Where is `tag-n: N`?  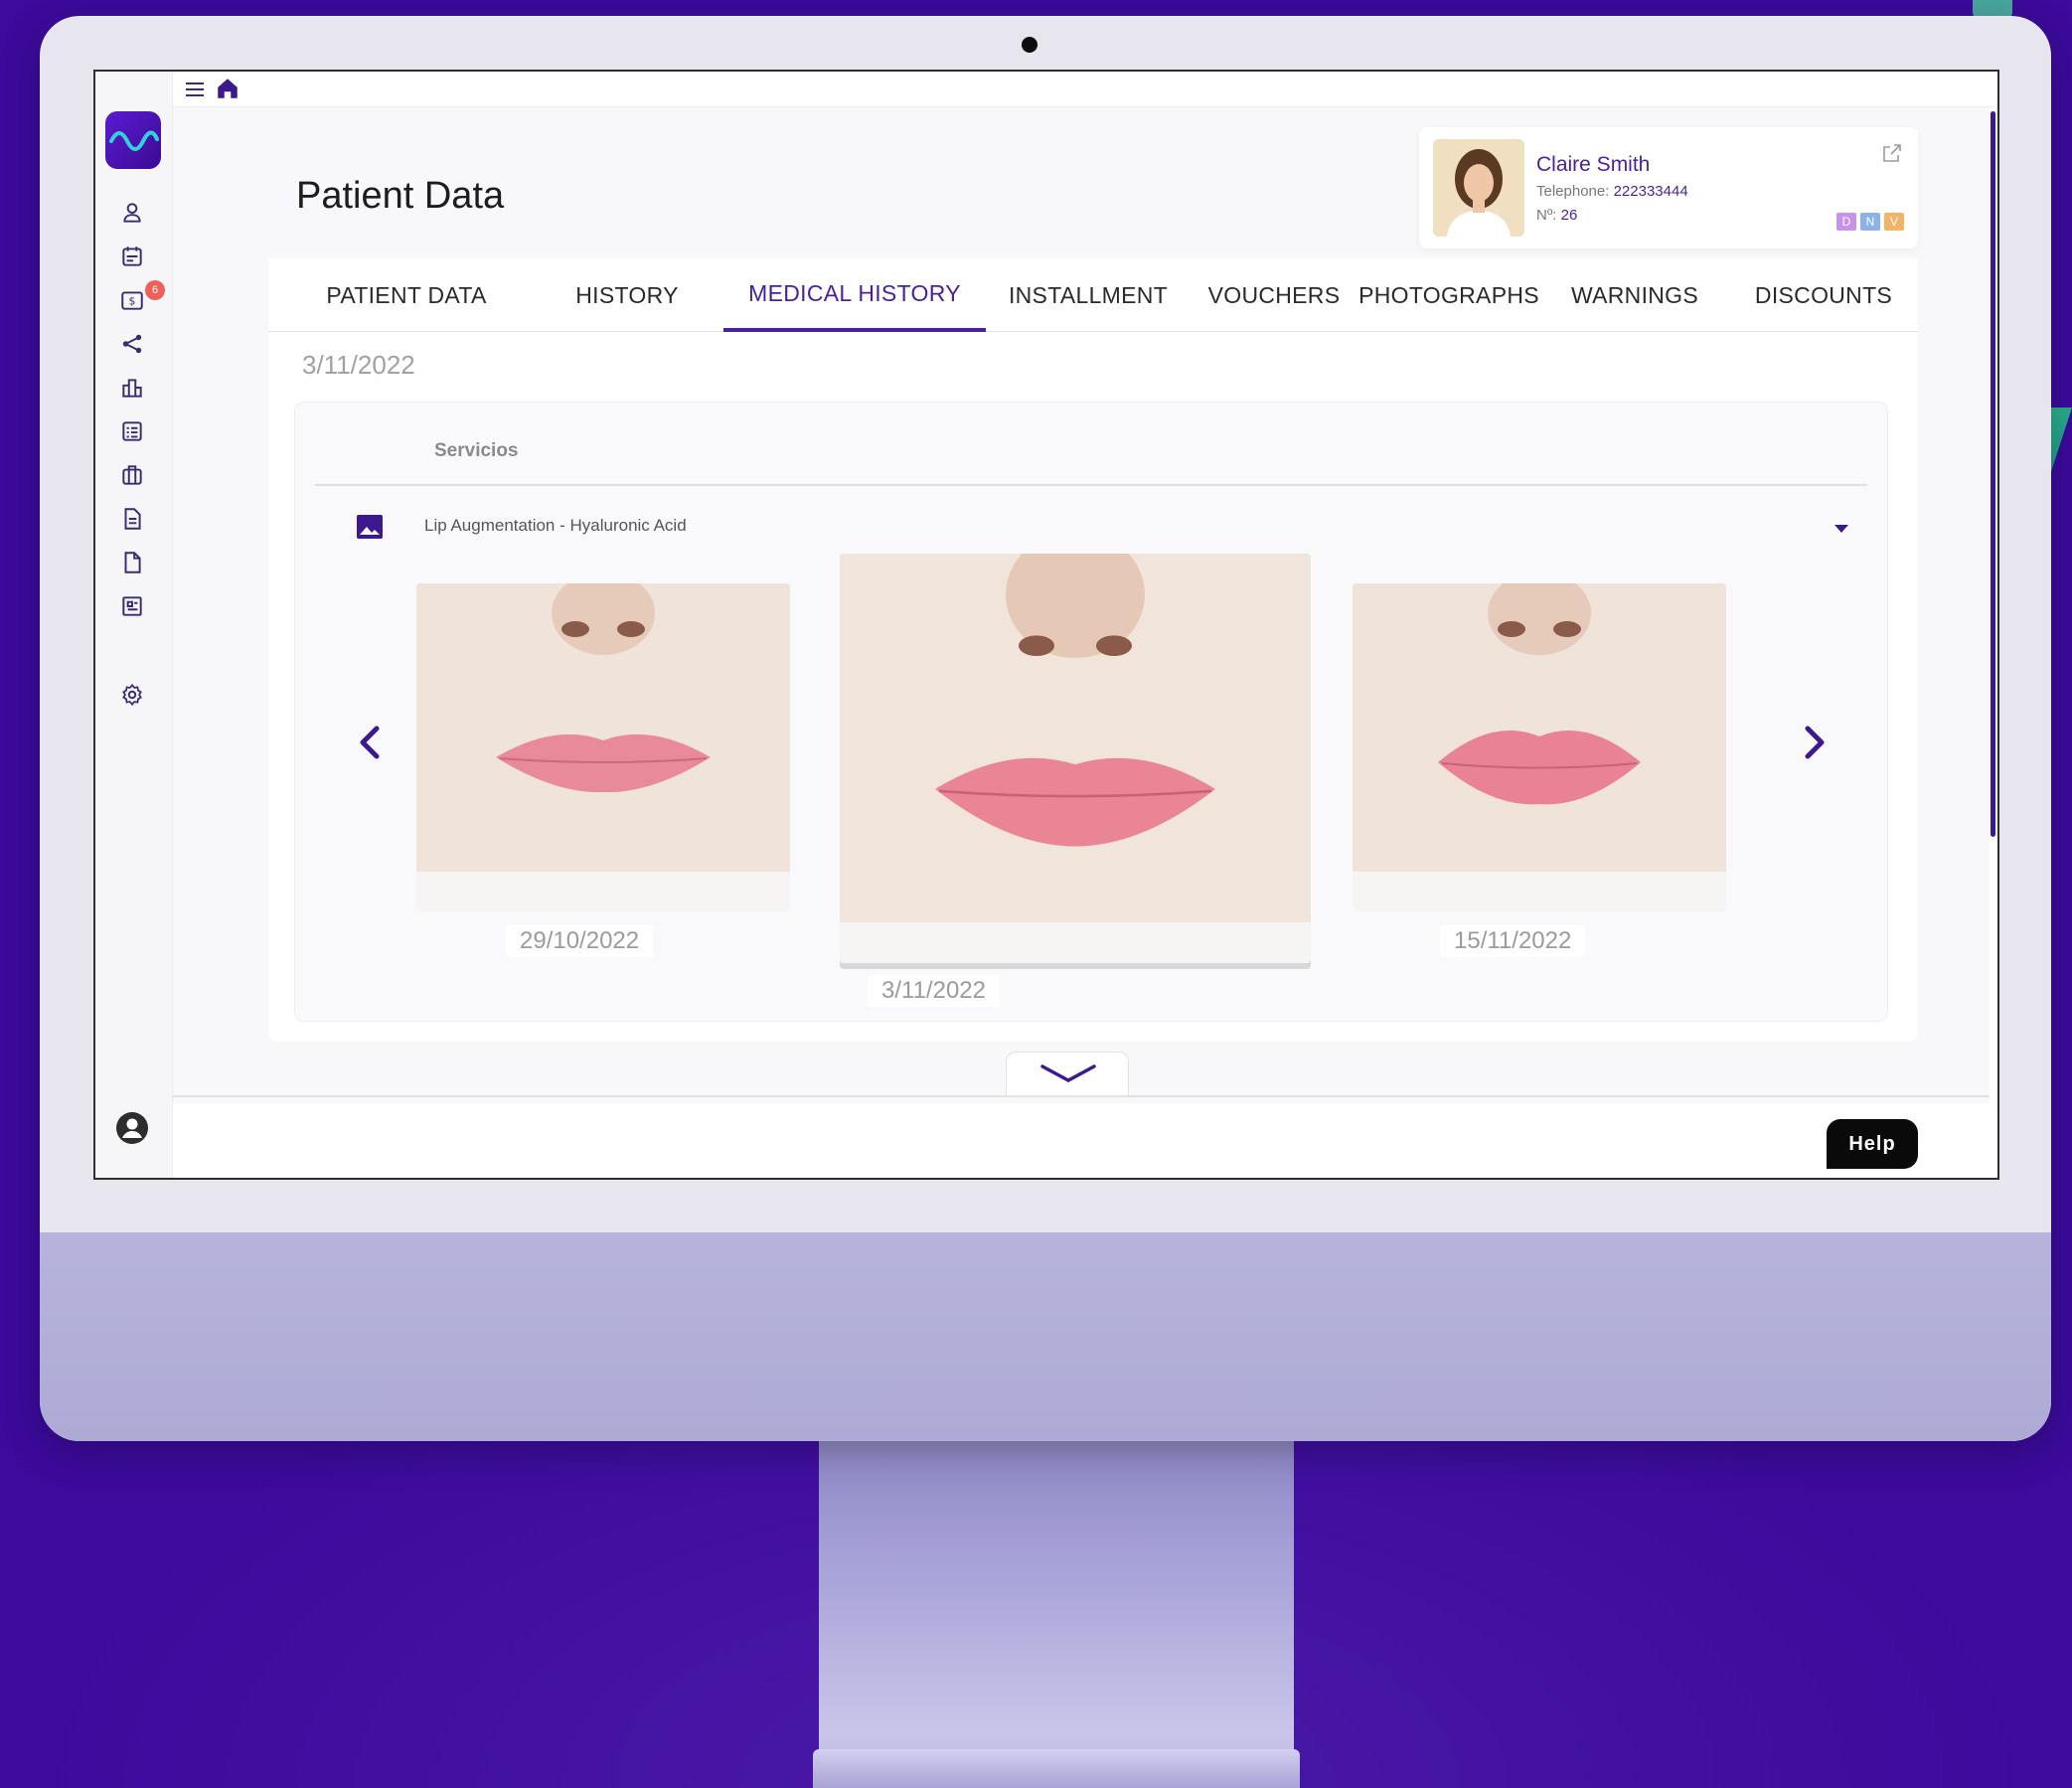
tag-n: N is located at coordinates (1870, 222).